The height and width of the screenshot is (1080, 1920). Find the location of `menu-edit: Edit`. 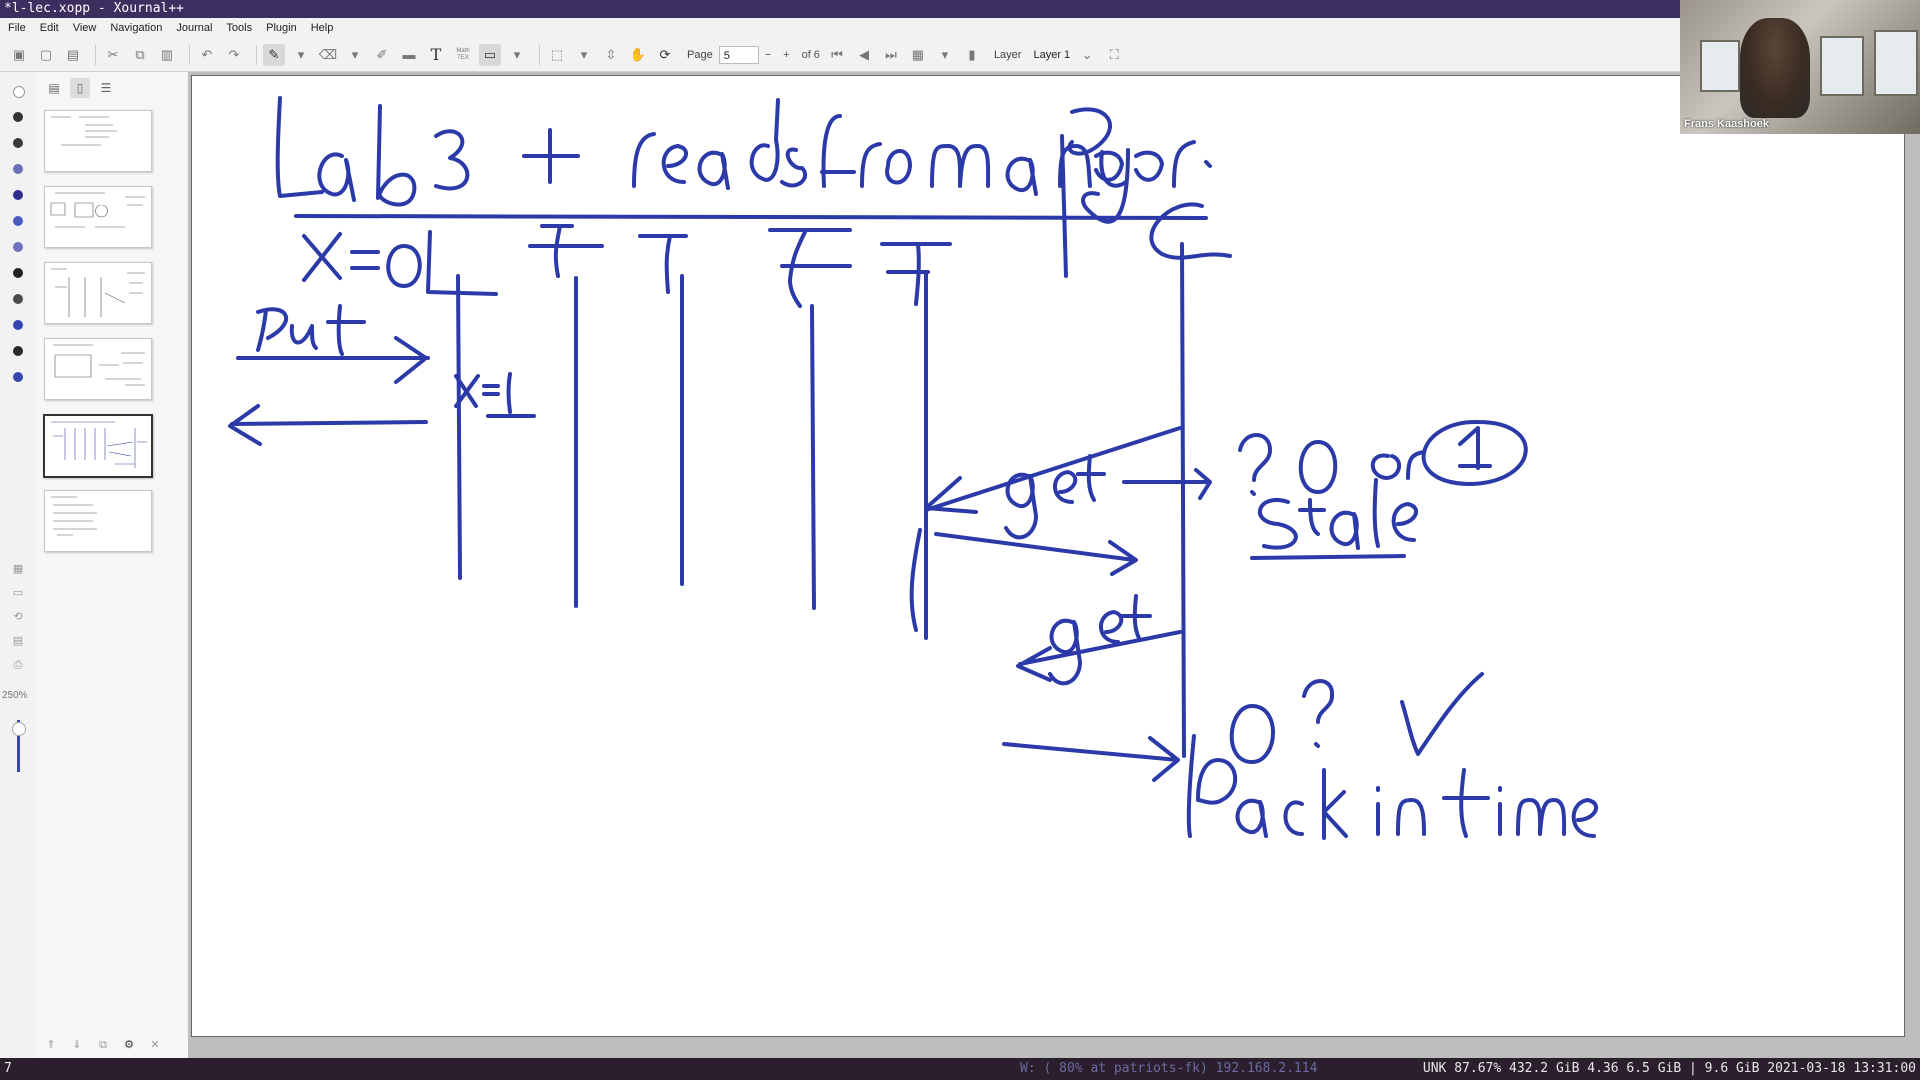

menu-edit: Edit is located at coordinates (49, 28).